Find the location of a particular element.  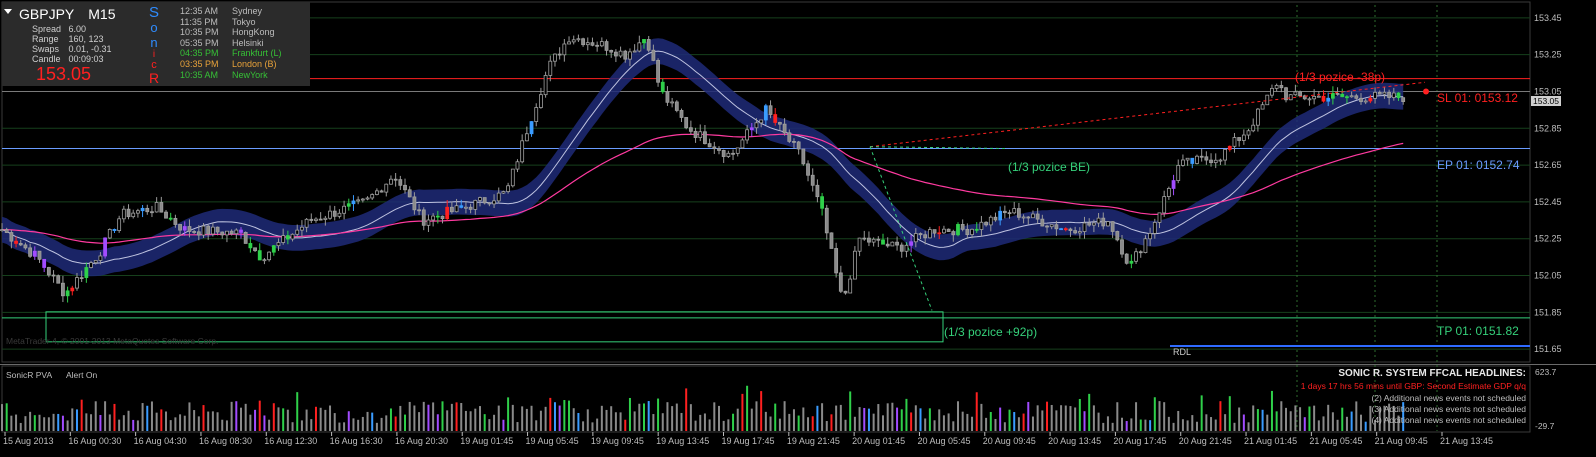

session-city: London (B) is located at coordinates (254, 63).